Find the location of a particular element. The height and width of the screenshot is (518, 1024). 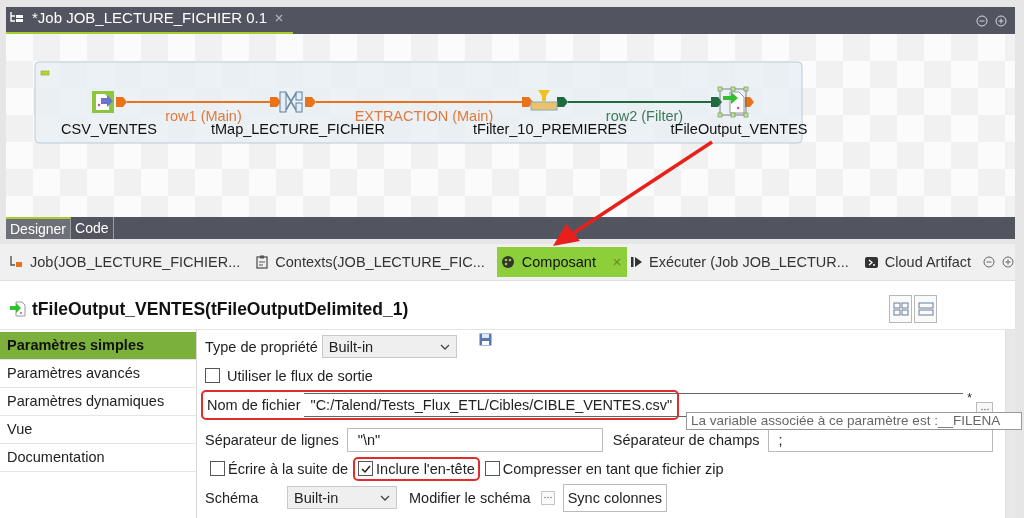

row-separator-field: "\n" is located at coordinates (474, 439).